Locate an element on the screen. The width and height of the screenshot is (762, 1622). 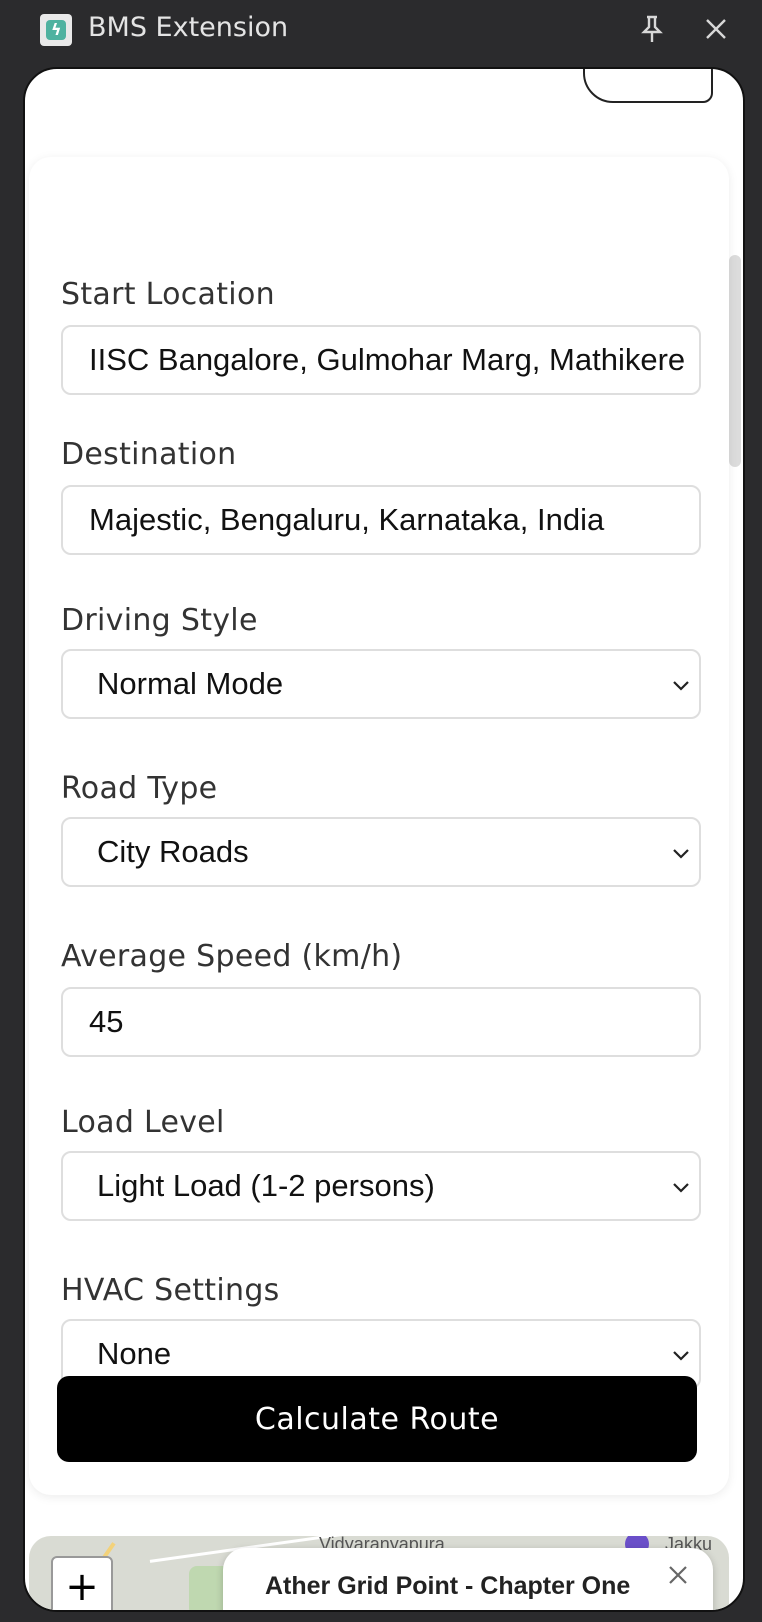
road-type-value: City Roads is located at coordinates (173, 851).